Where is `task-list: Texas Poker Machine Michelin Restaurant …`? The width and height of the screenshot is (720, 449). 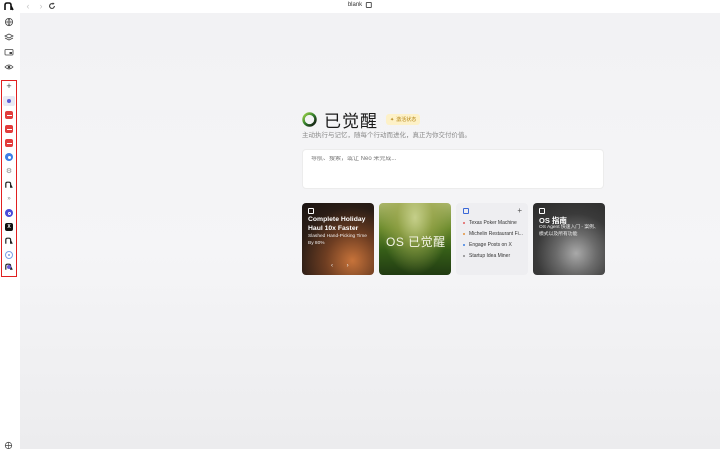
task-list: Texas Poker Machine Michelin Restaurant … is located at coordinates (494, 239).